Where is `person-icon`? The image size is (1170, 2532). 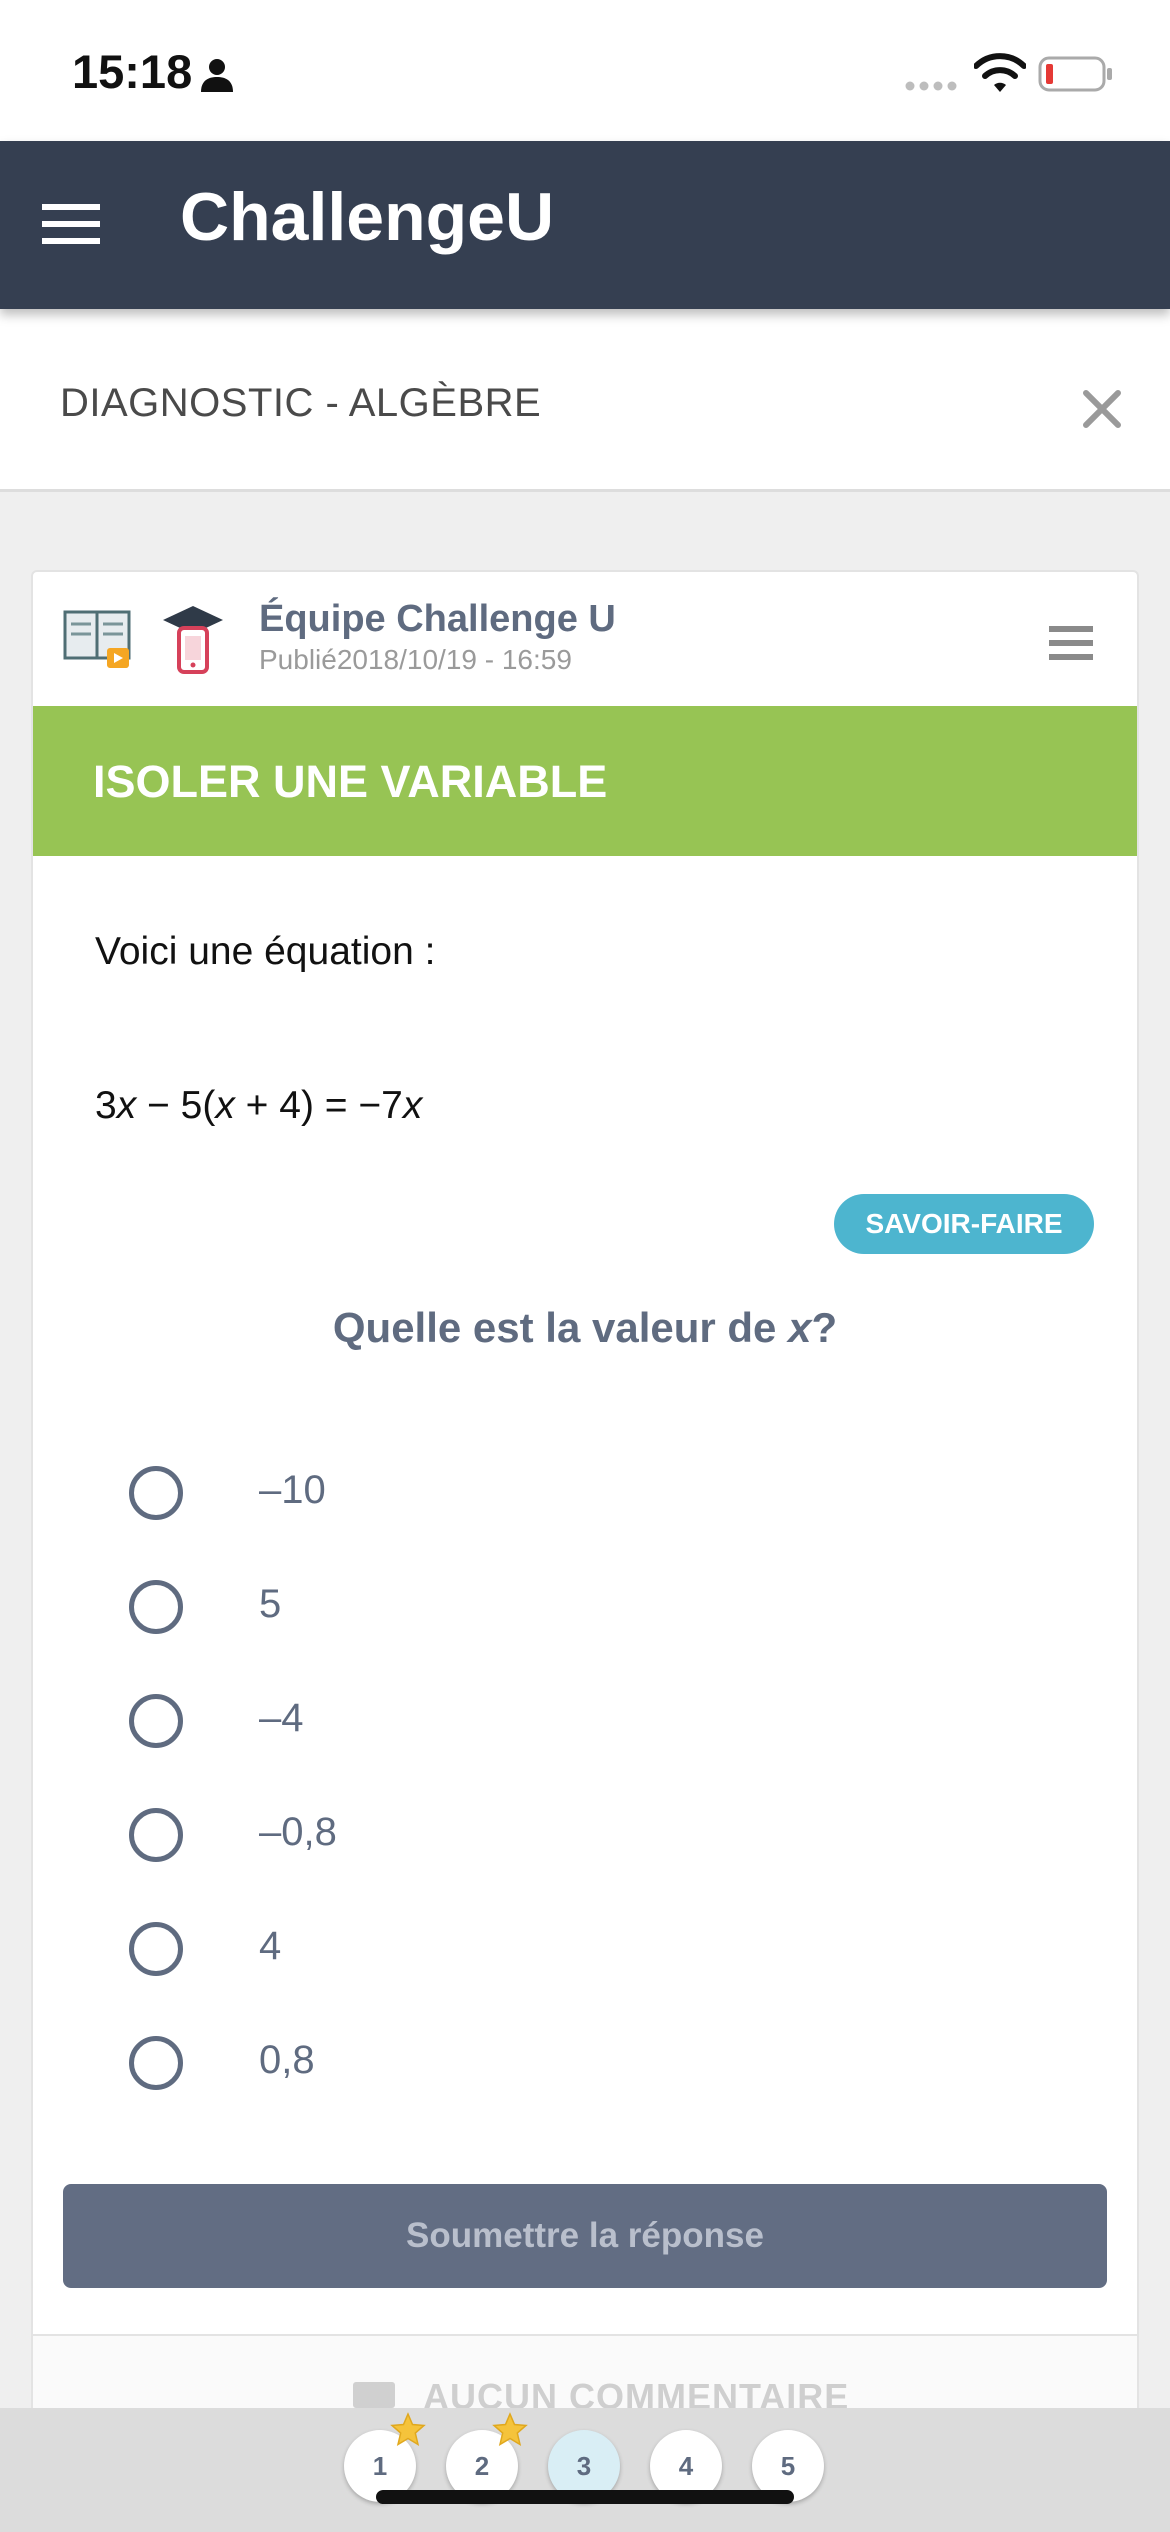 person-icon is located at coordinates (217, 75).